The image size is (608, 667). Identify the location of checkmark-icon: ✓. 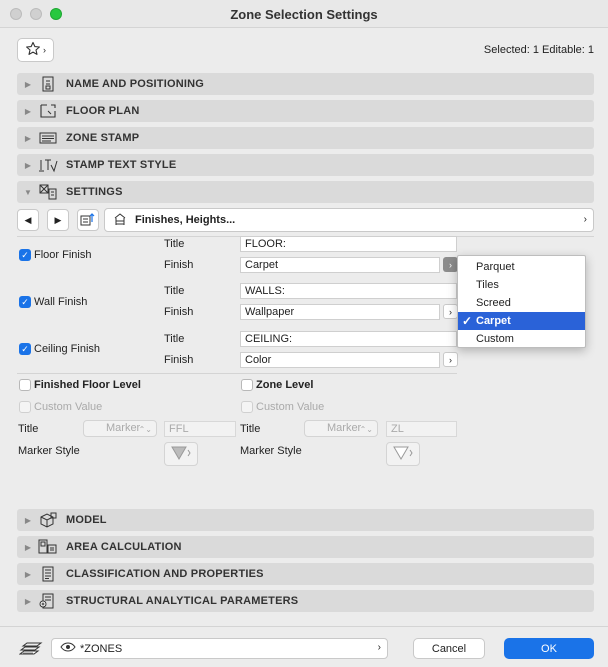
(467, 321).